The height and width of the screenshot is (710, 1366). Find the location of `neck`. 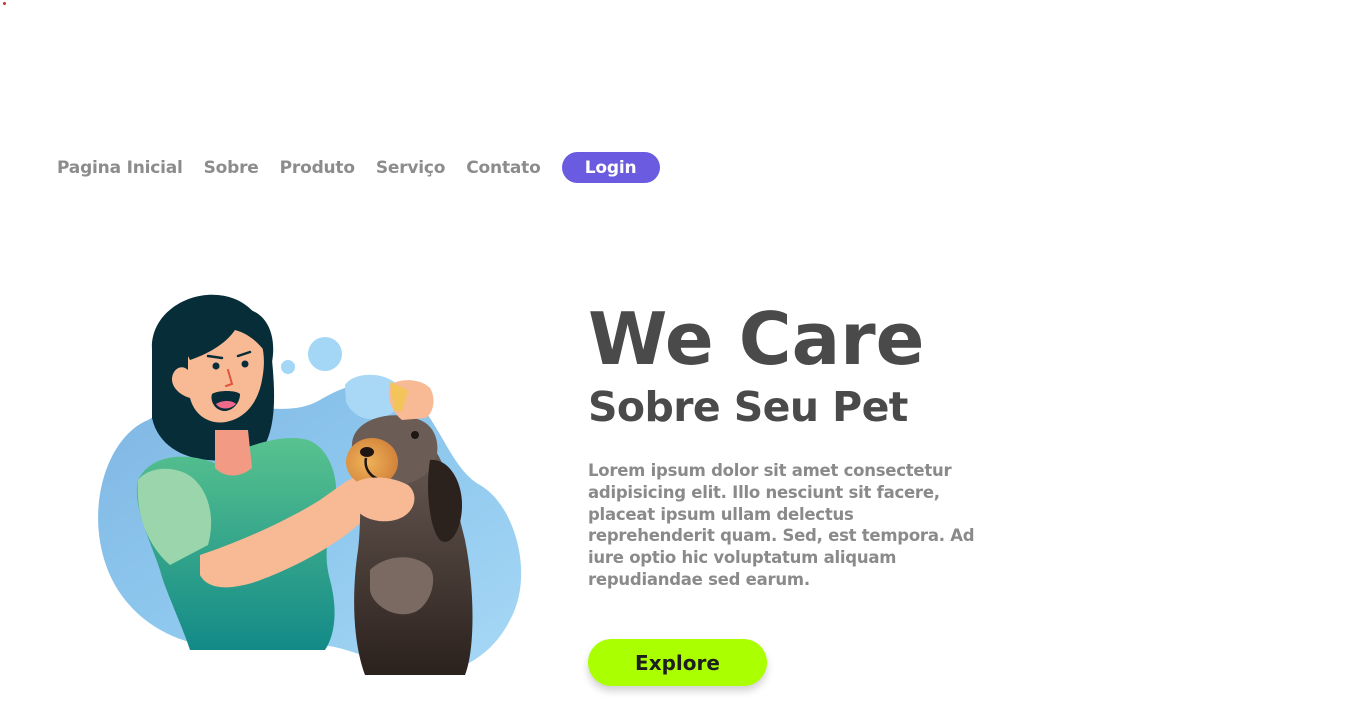

neck is located at coordinates (233, 453).